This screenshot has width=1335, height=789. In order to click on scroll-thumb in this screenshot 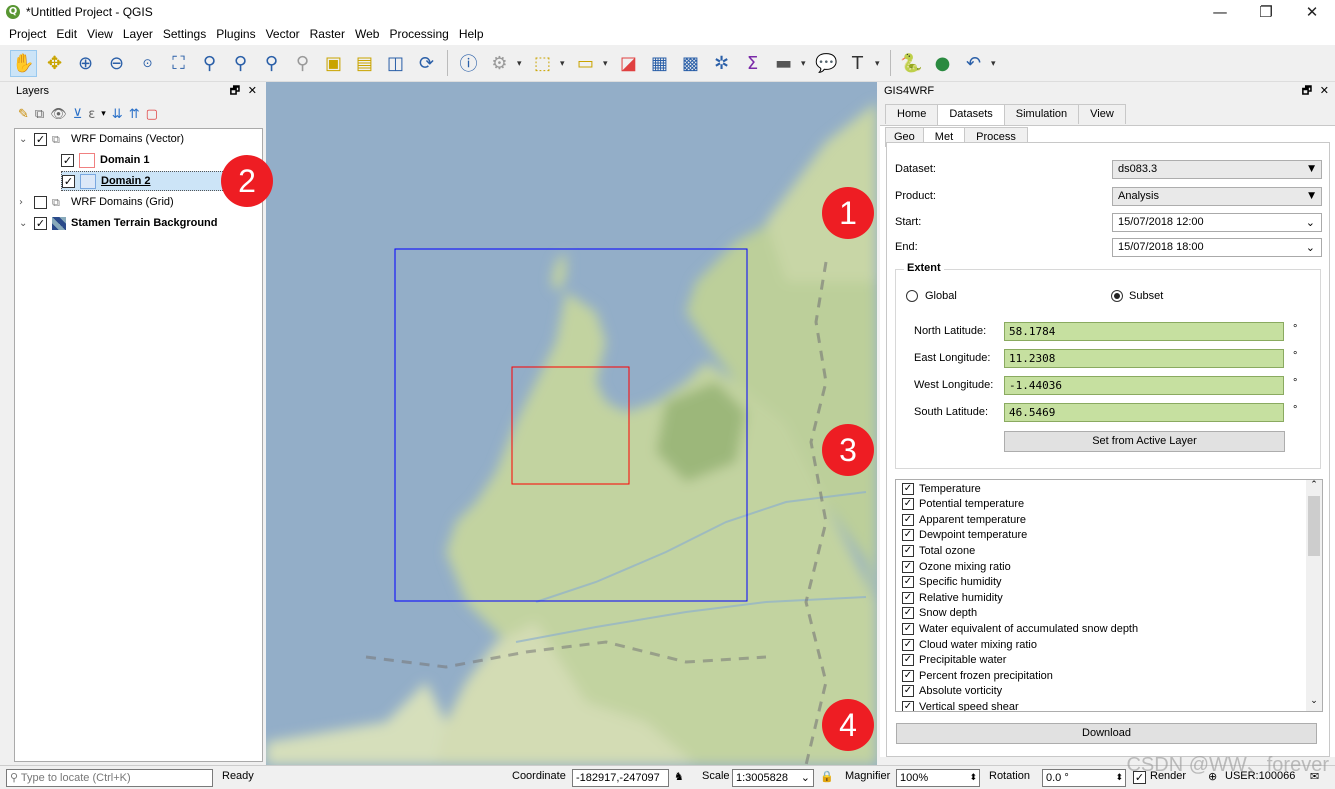, I will do `click(1314, 526)`.